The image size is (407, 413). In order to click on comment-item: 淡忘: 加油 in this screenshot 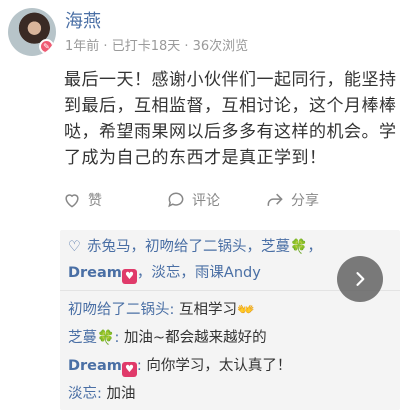, I will do `click(102, 394)`.